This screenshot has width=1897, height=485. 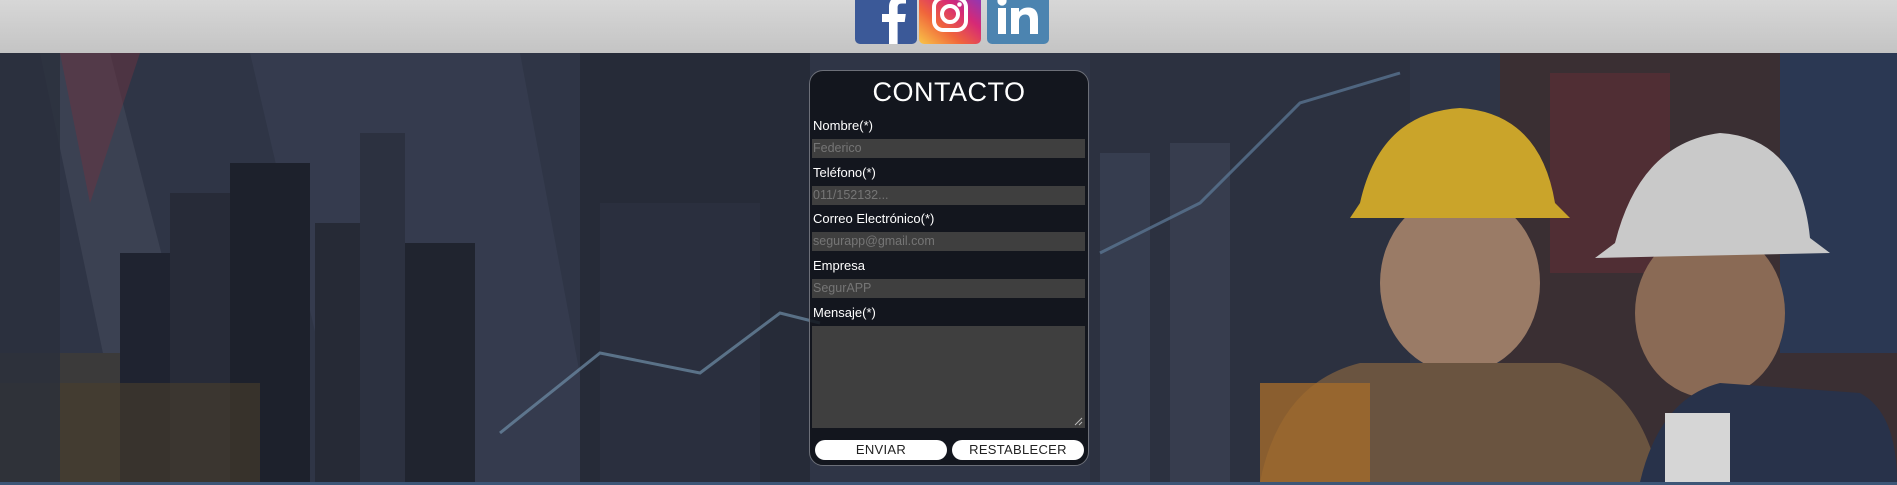 What do you see at coordinates (874, 218) in the screenshot?
I see `email-label: Correo Electrónico(*)` at bounding box center [874, 218].